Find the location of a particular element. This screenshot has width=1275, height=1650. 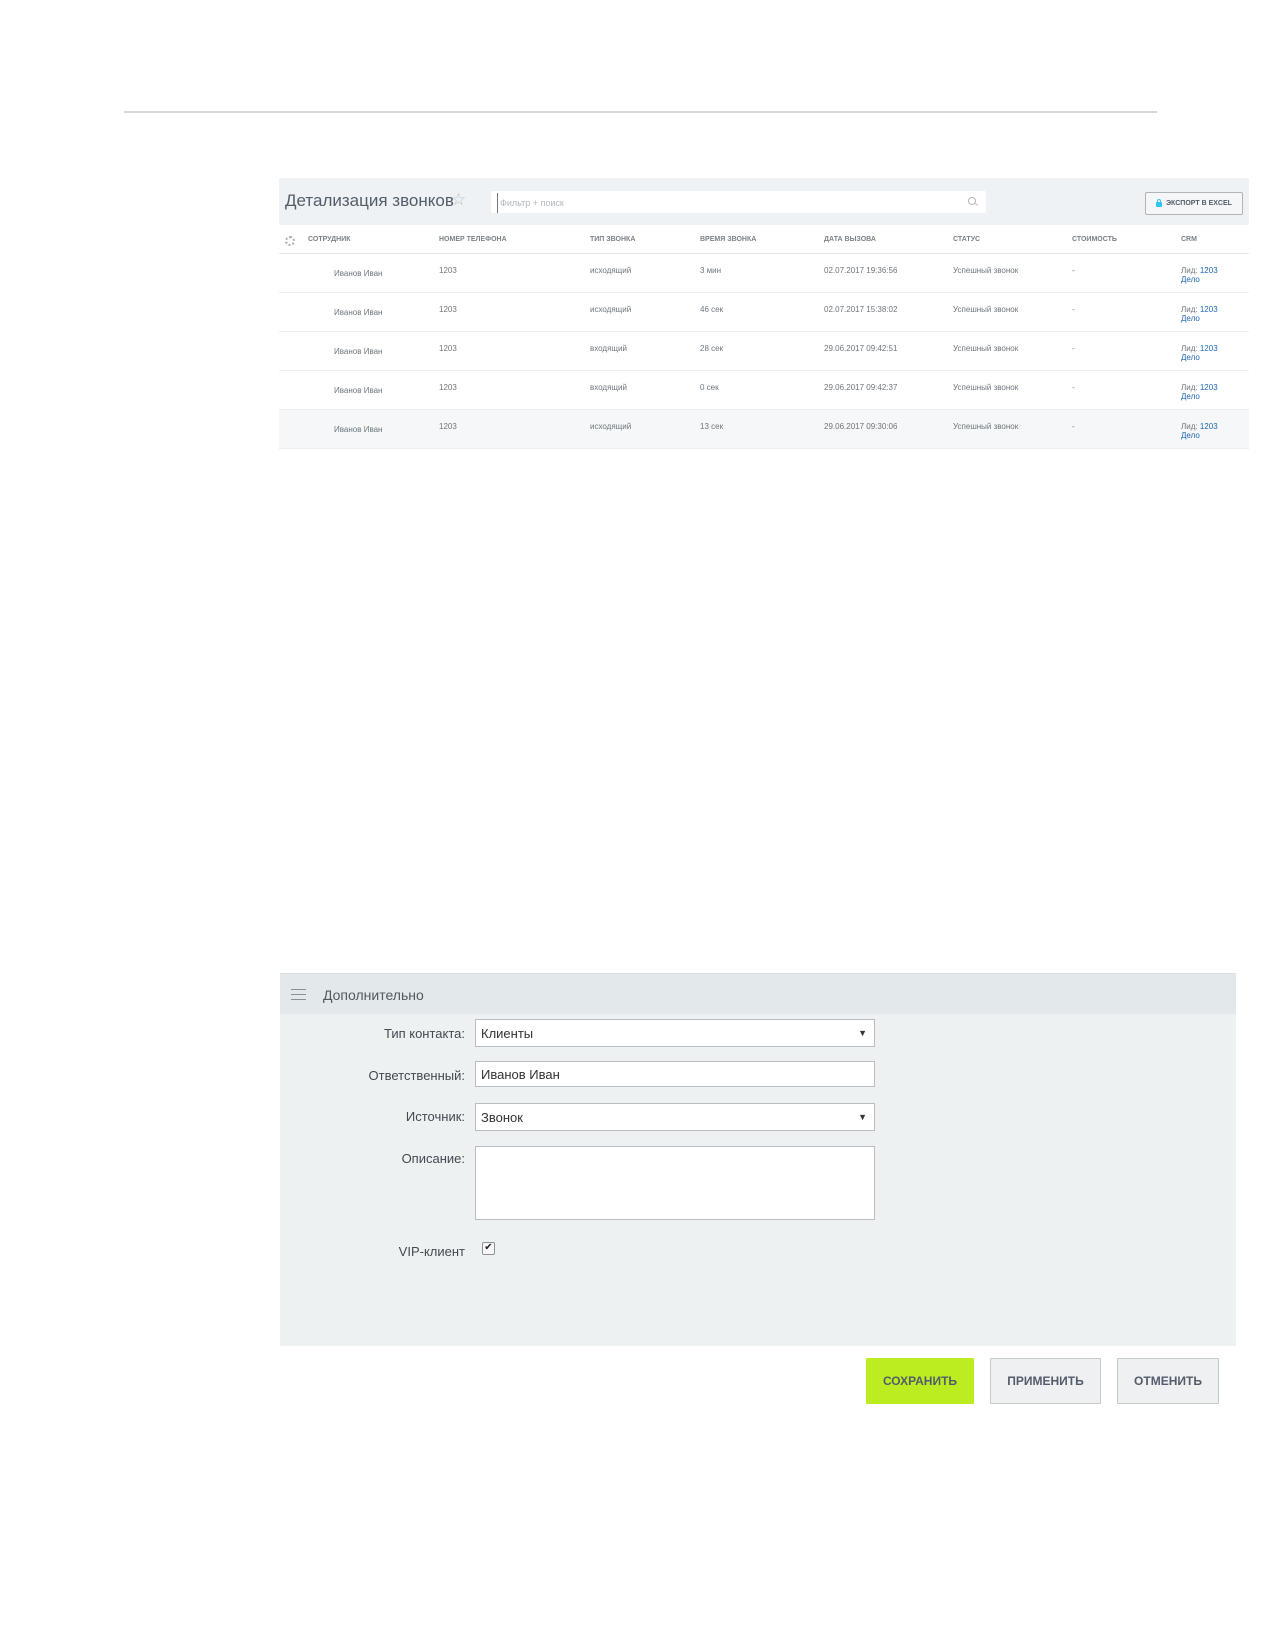

source-label: Источник: is located at coordinates (435, 1116).